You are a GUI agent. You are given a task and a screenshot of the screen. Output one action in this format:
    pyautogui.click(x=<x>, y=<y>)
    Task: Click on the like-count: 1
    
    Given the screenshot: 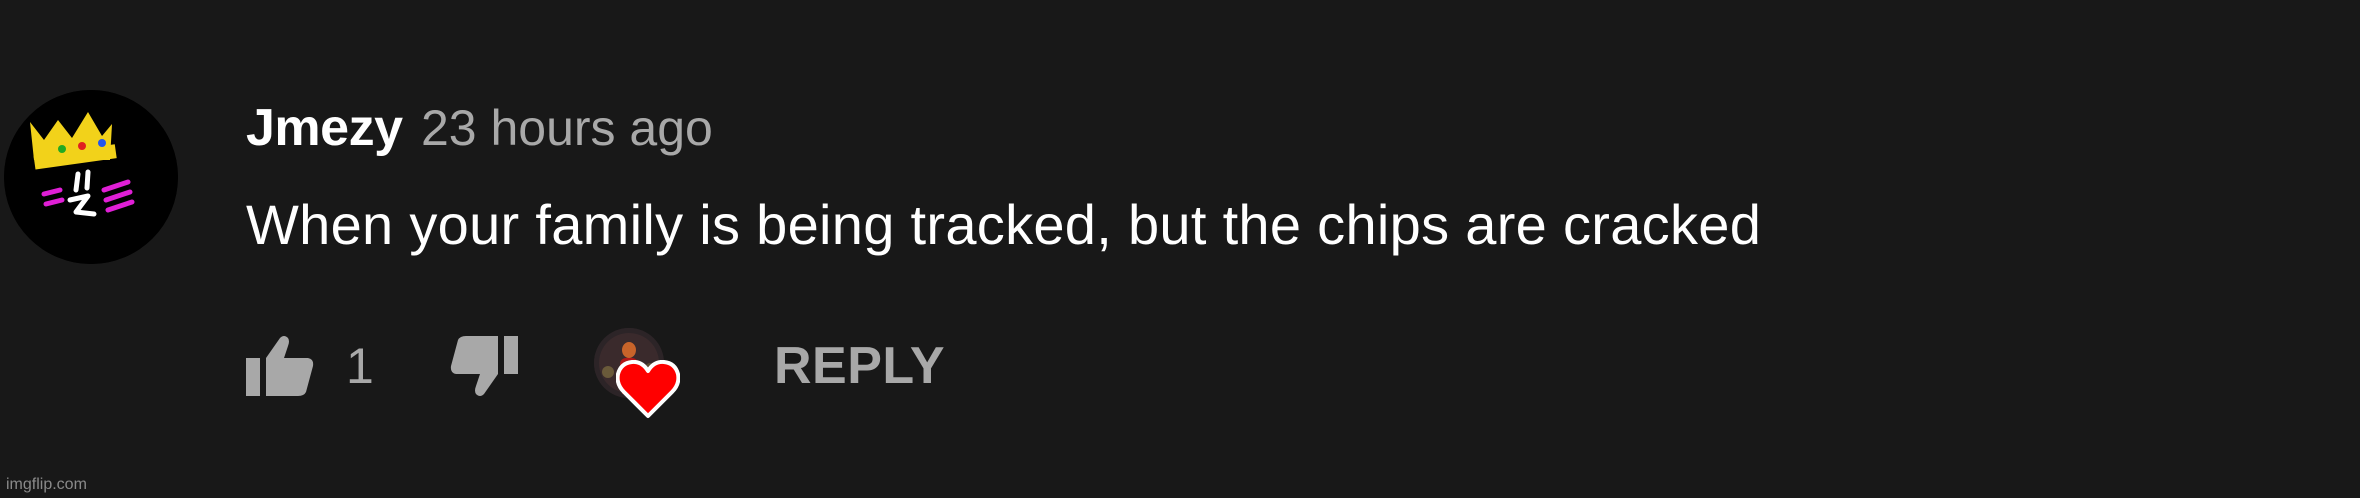 What is the action you would take?
    pyautogui.click(x=360, y=366)
    